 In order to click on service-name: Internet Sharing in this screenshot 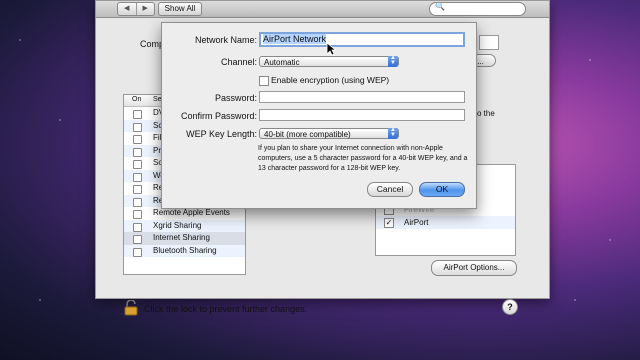, I will do `click(181, 237)`.